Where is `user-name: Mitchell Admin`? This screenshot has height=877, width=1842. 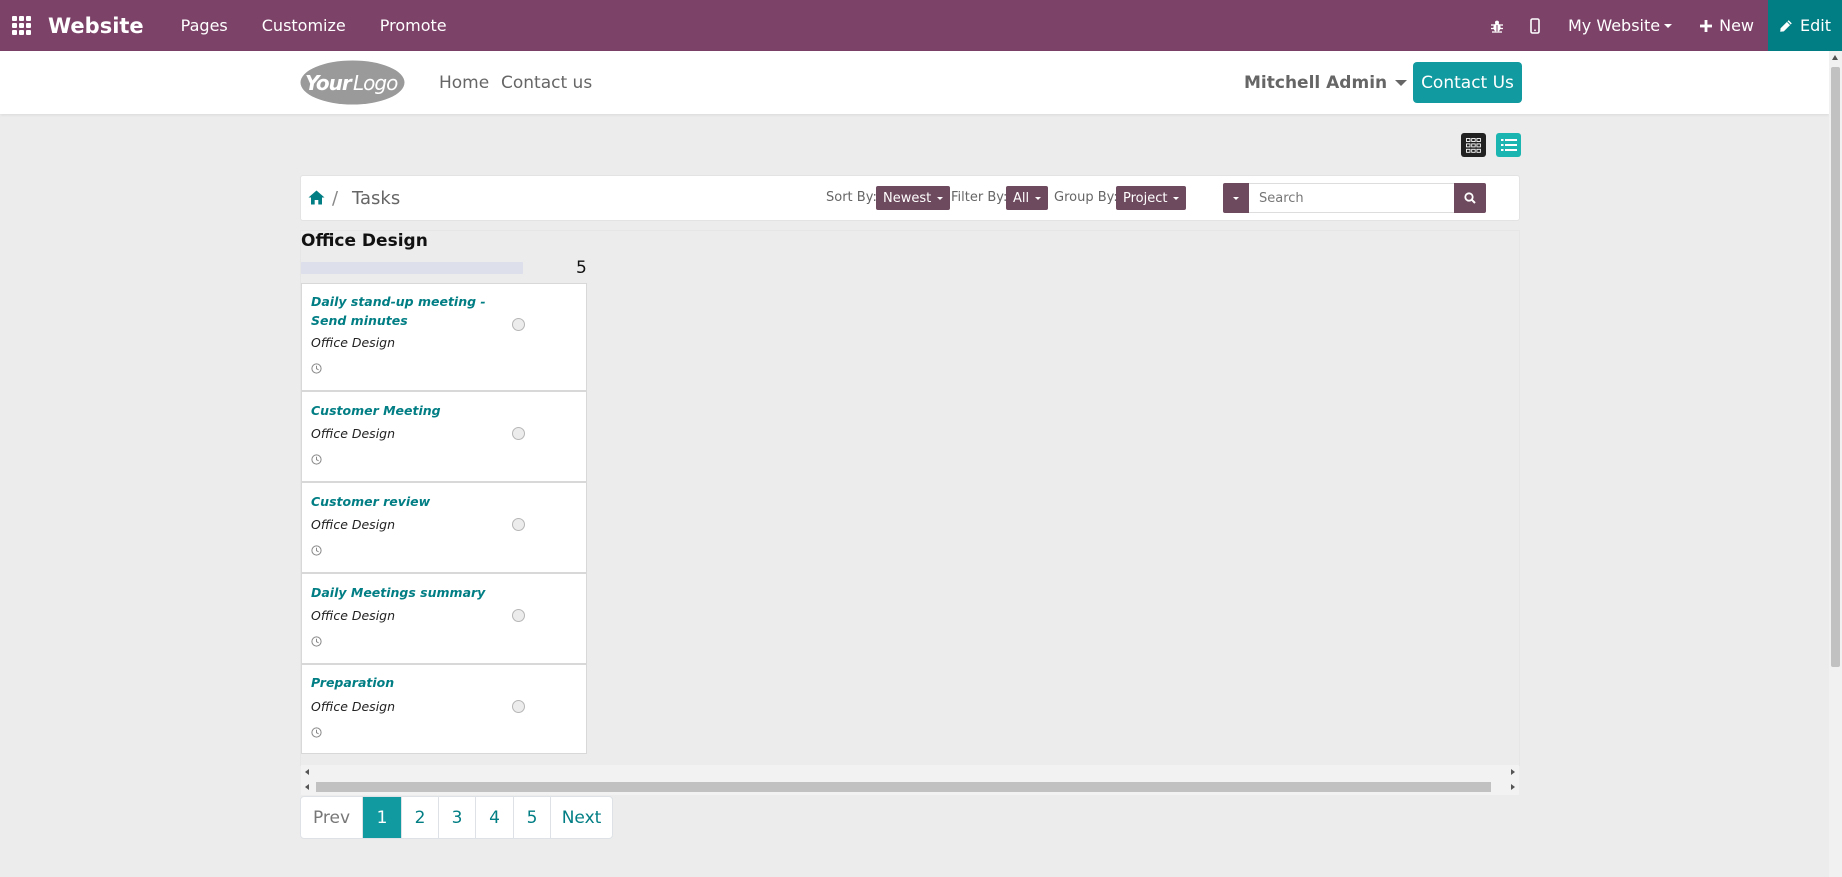
user-name: Mitchell Admin is located at coordinates (1316, 82).